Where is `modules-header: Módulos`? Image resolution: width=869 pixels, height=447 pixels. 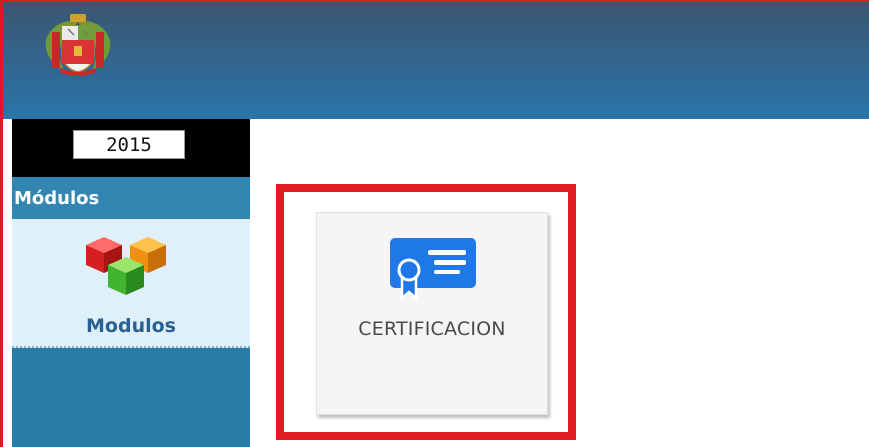 modules-header: Módulos is located at coordinates (131, 198).